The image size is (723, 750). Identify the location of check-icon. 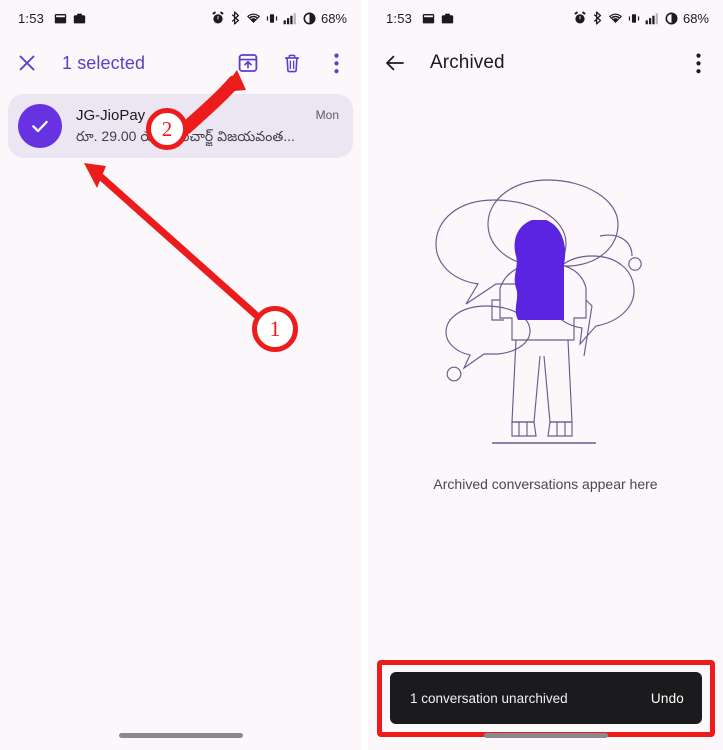
(40, 126).